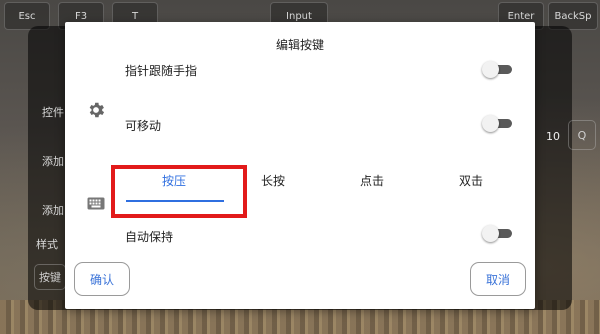  What do you see at coordinates (149, 237) in the screenshot?
I see `auto-hold-label: 自动保持` at bounding box center [149, 237].